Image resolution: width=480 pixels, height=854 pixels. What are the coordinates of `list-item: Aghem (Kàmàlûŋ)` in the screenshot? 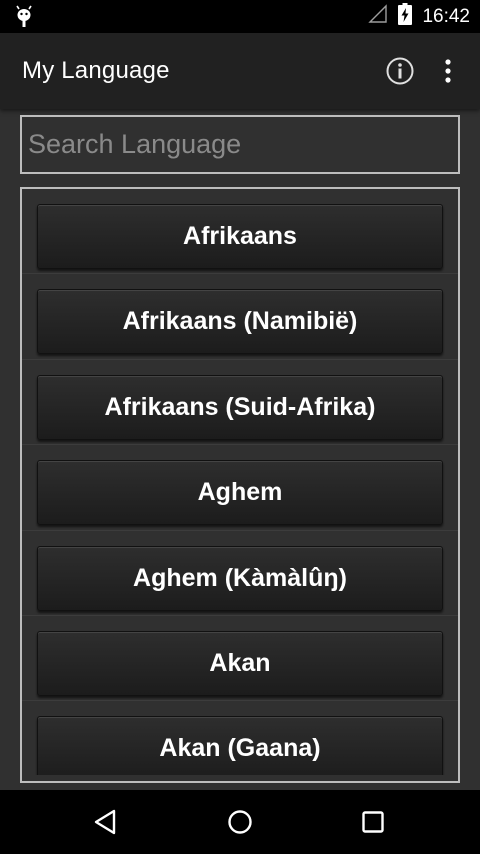 It's located at (240, 573).